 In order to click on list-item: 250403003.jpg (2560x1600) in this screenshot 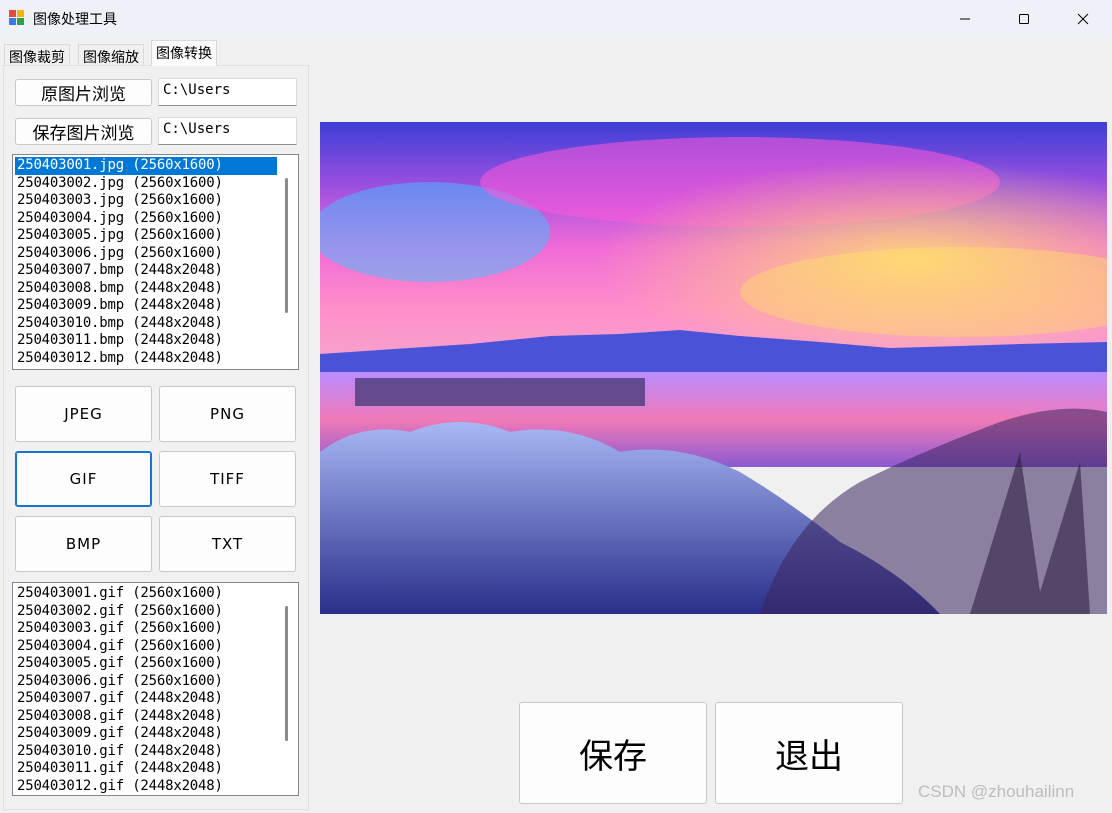, I will do `click(146, 201)`.